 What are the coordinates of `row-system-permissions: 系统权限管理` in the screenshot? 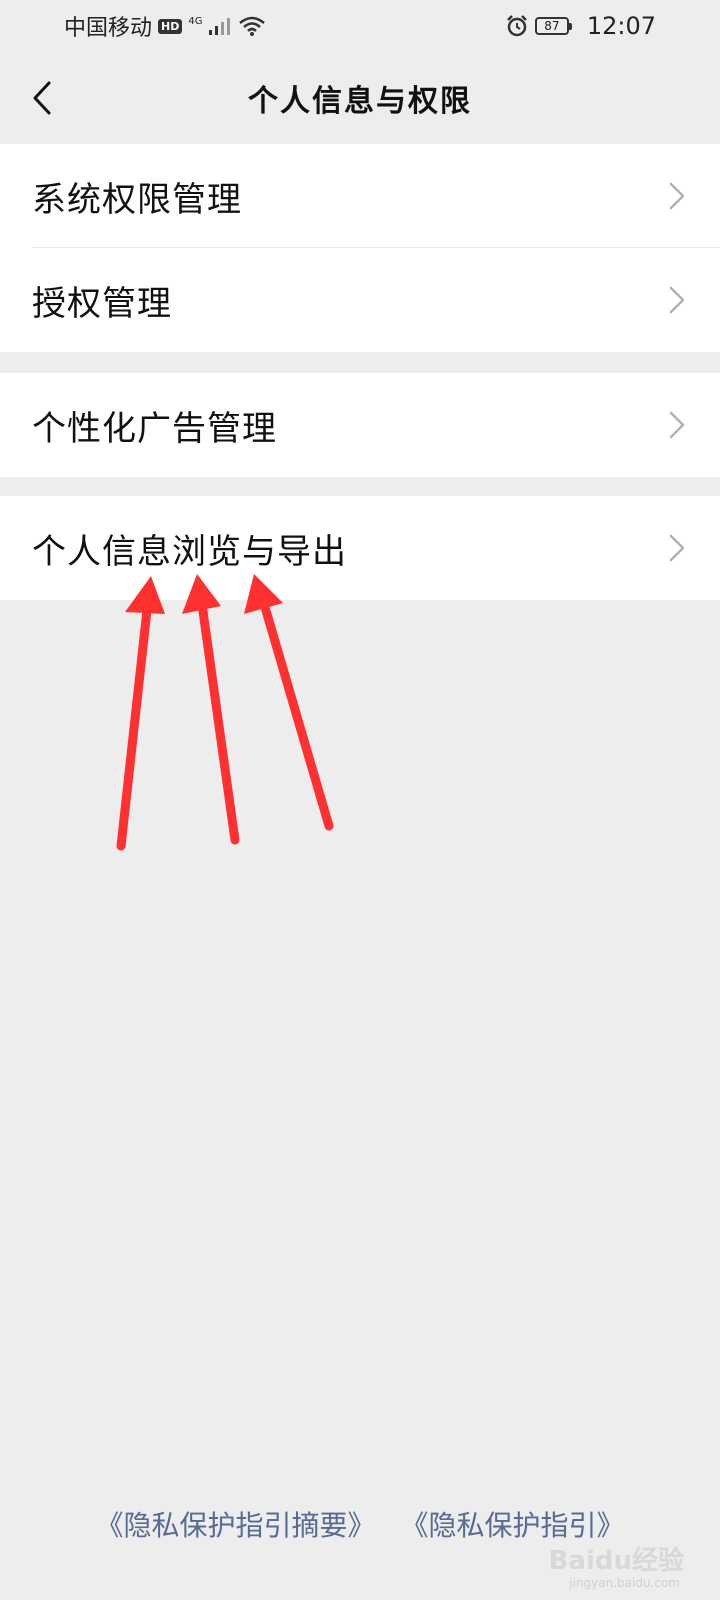 It's located at (360, 196).